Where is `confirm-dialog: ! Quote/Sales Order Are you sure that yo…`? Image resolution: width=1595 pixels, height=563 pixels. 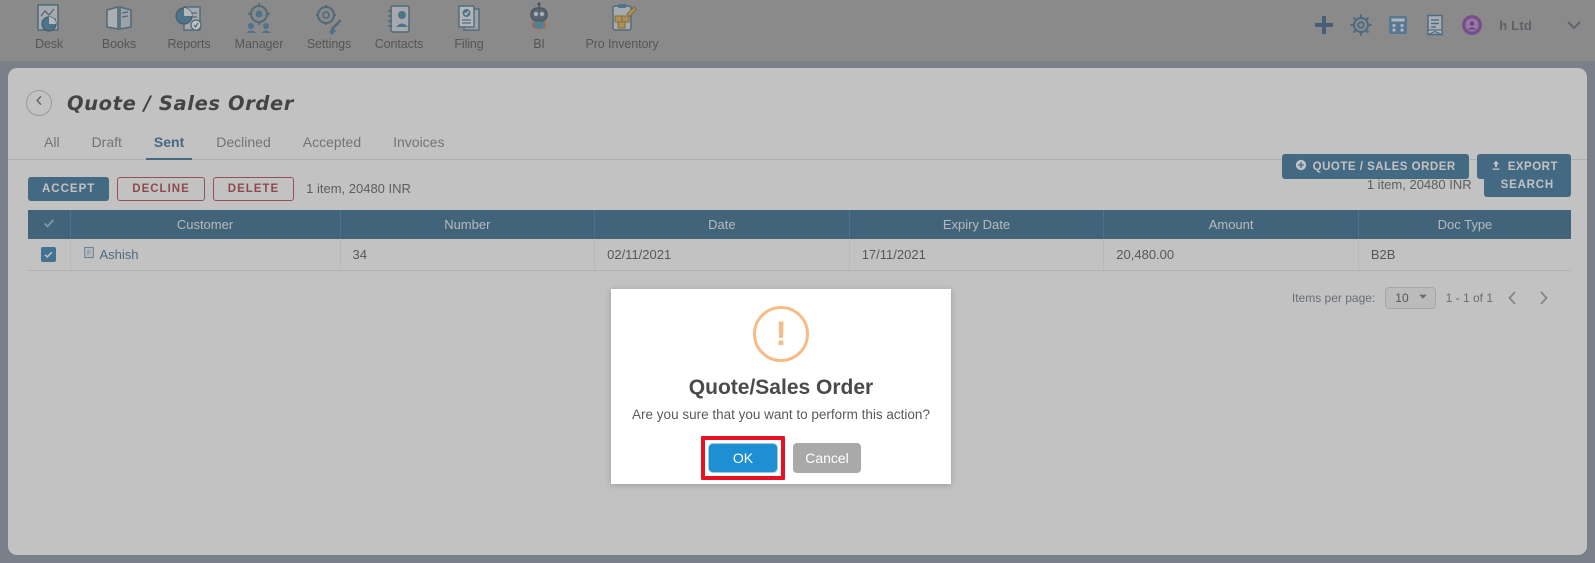 confirm-dialog: ! Quote/Sales Order Are you sure that yo… is located at coordinates (781, 386).